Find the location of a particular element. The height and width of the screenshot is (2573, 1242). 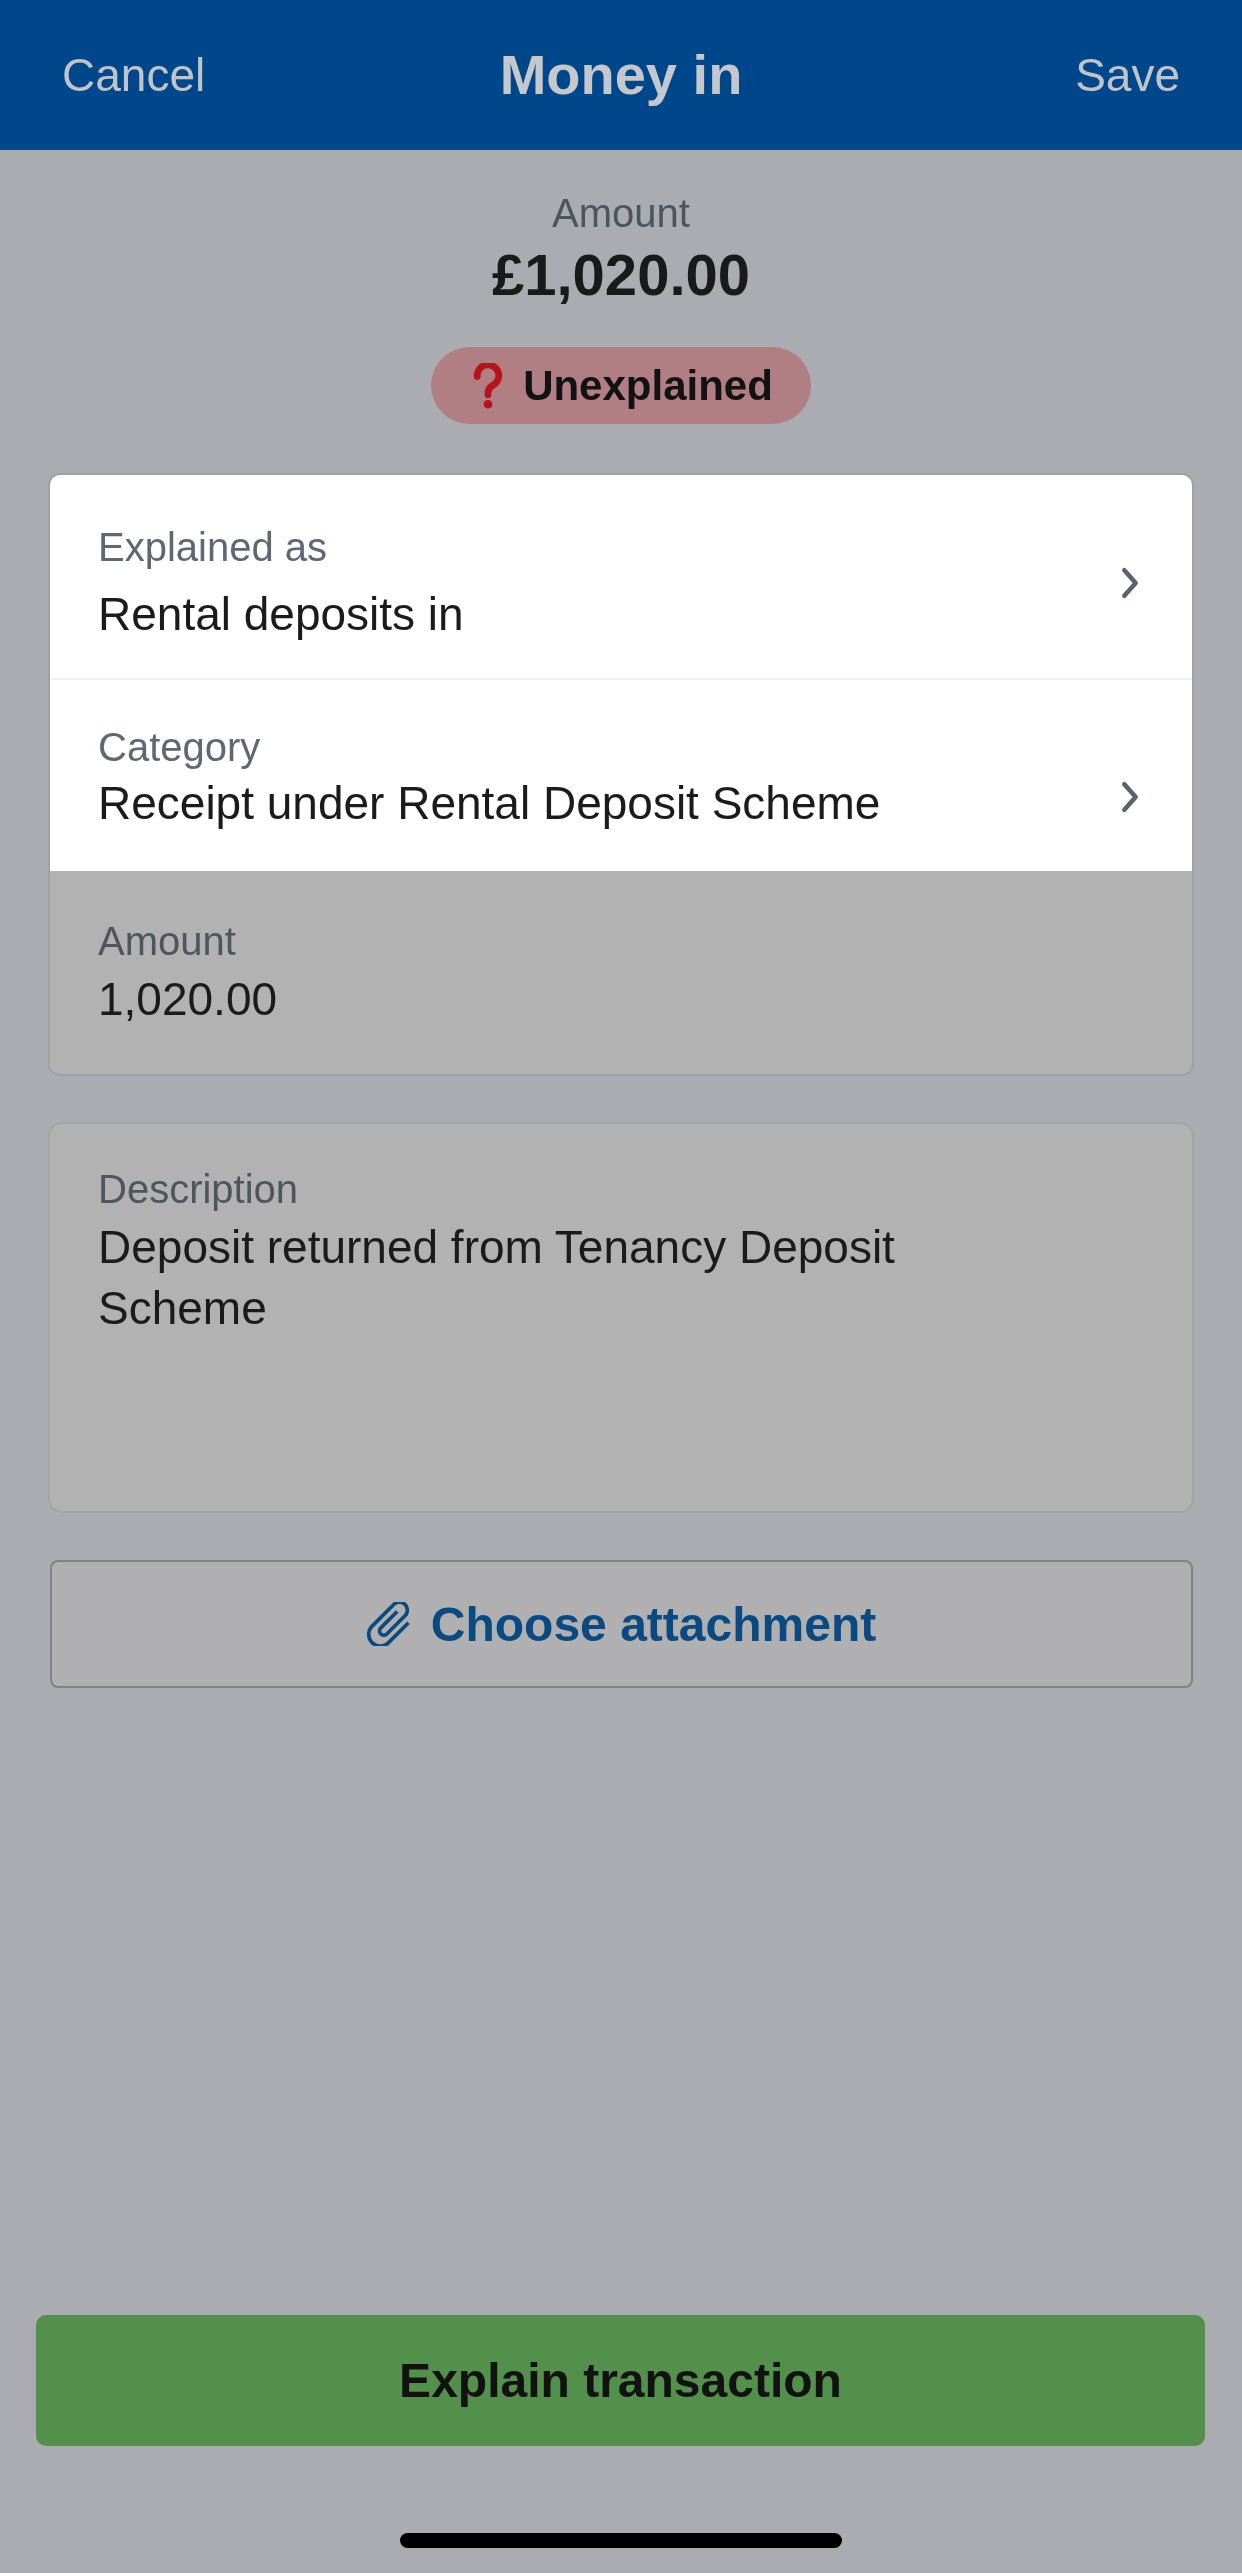

description-text: Deposit returned from Tenancy Deposit Scheme is located at coordinates (497, 1278).